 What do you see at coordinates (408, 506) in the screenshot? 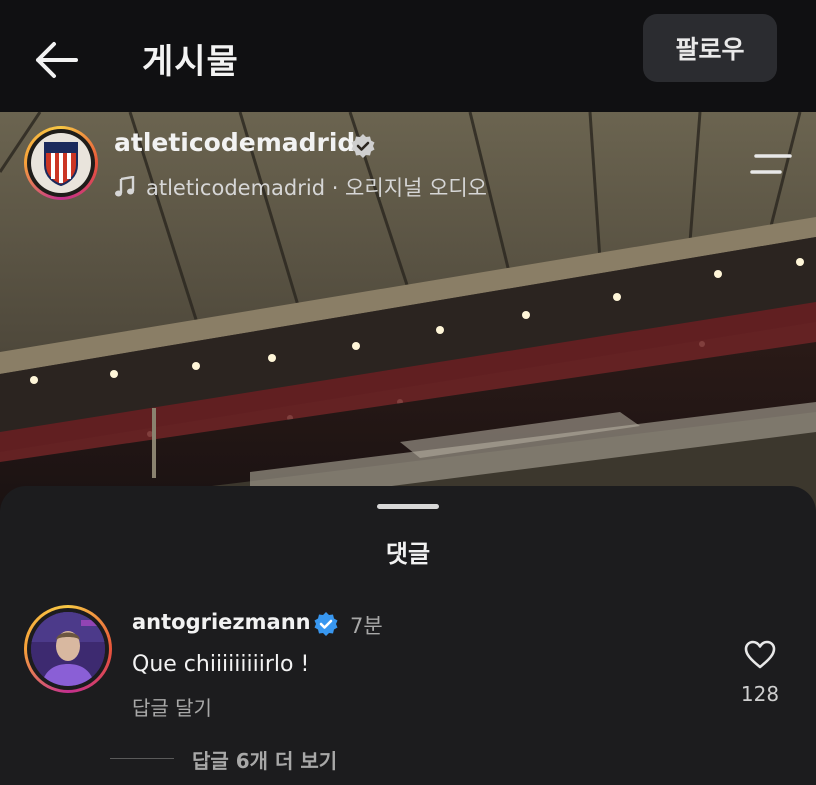
I see `sheet-drag-handle` at bounding box center [408, 506].